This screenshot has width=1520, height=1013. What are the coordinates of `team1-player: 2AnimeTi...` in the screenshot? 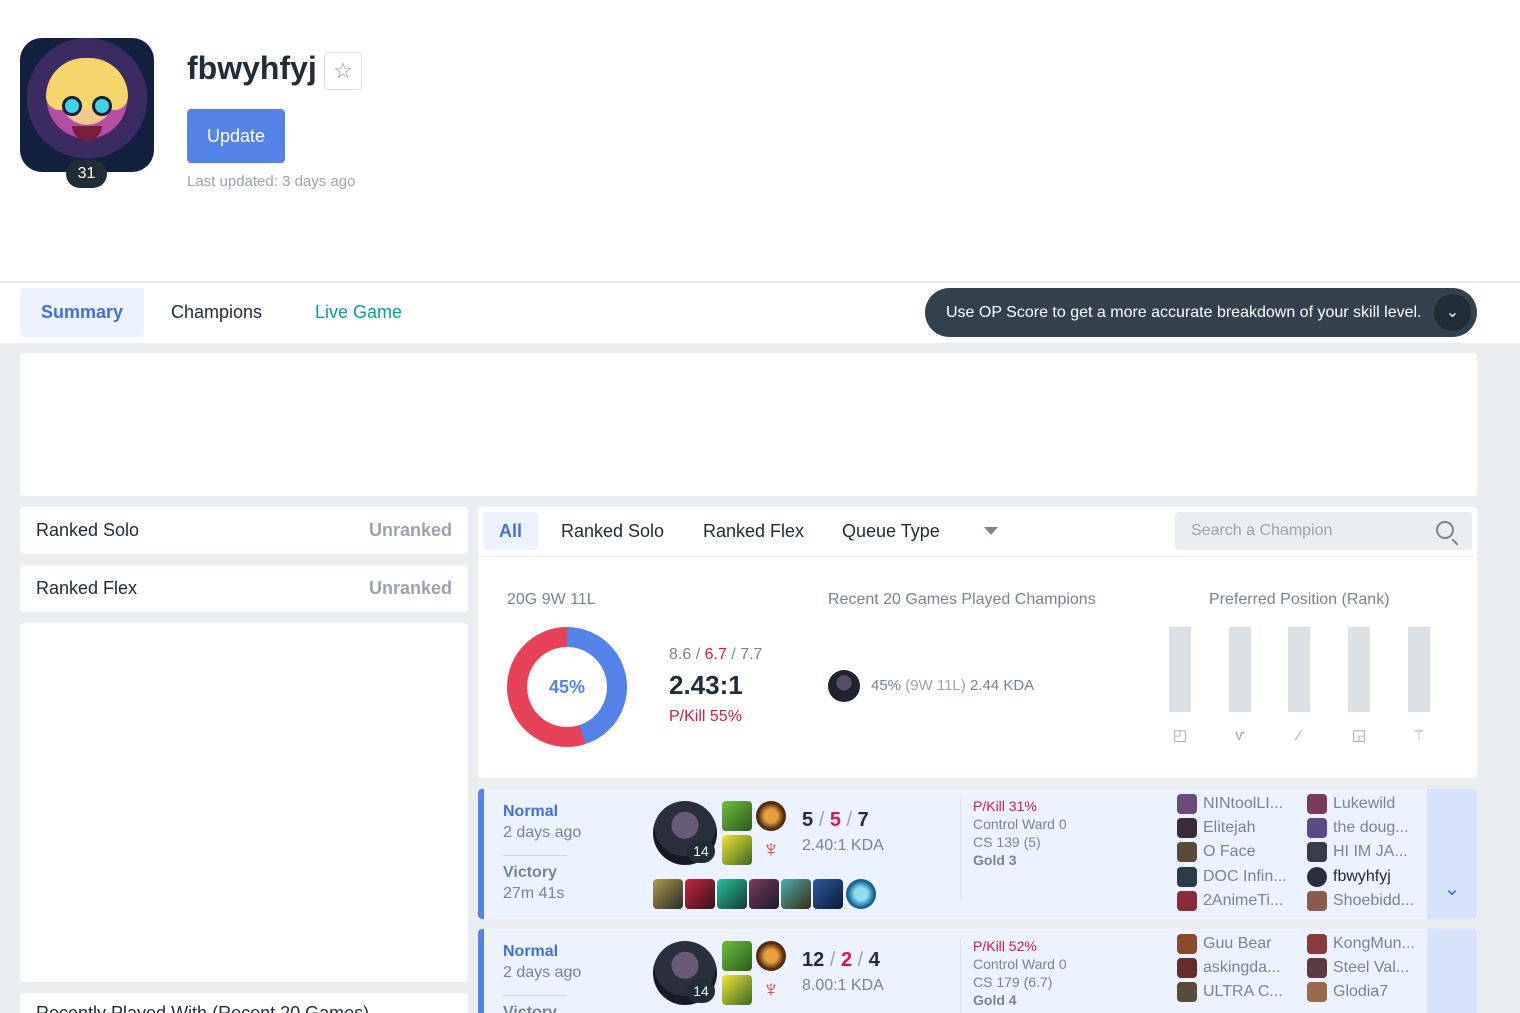 It's located at (1237, 902).